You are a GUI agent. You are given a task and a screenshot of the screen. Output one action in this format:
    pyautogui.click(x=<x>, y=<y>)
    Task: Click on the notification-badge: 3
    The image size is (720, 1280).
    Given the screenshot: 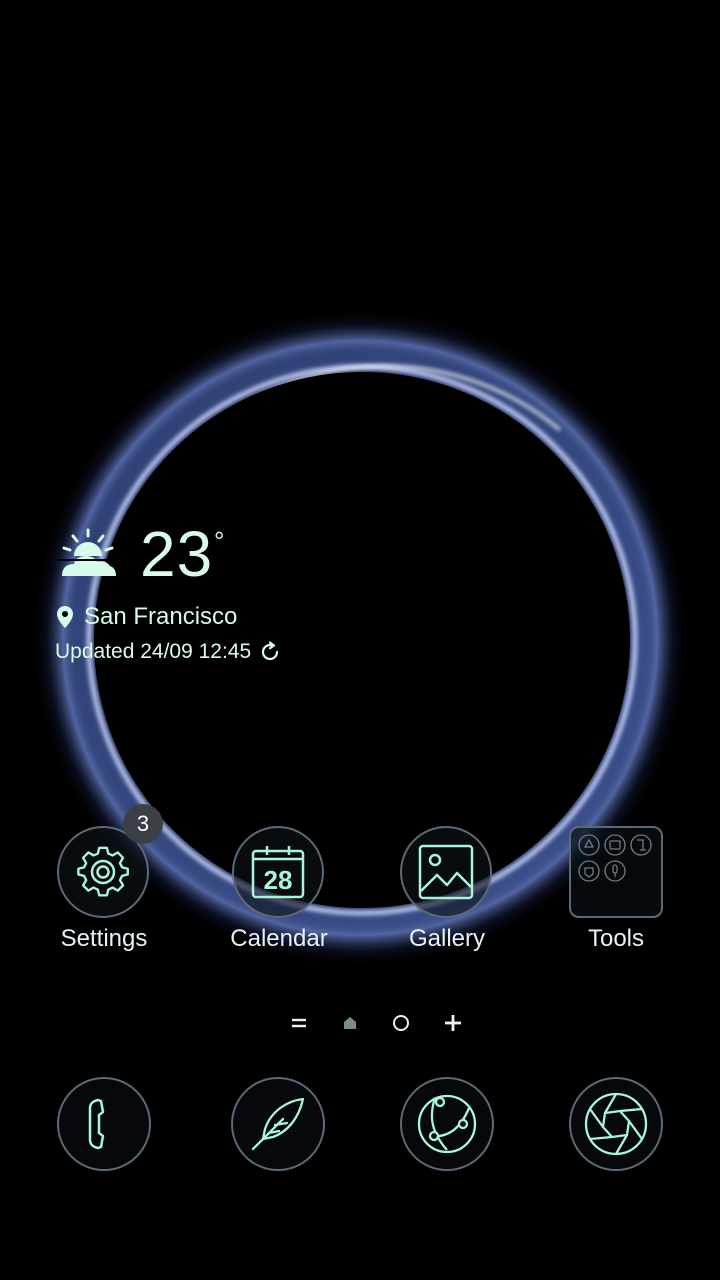 What is the action you would take?
    pyautogui.click(x=143, y=824)
    